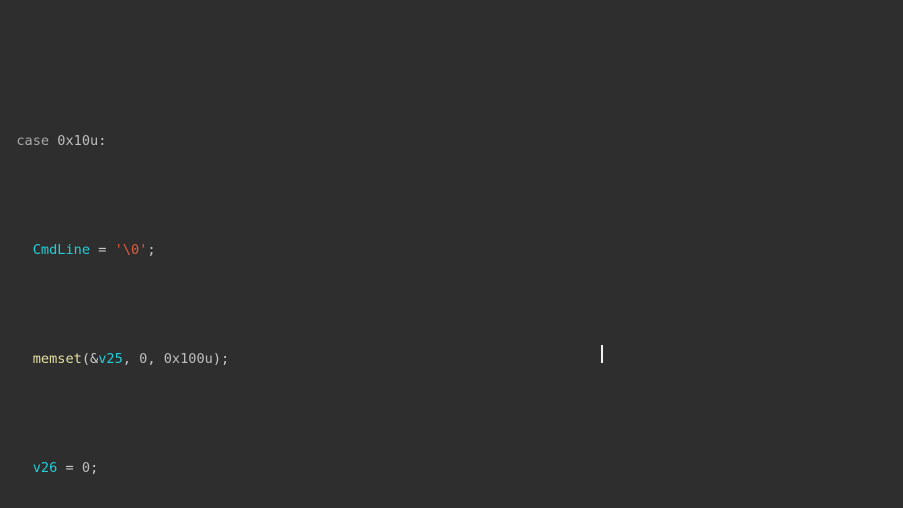 The height and width of the screenshot is (508, 903). I want to click on code-line-3: memset(&v25, 0, 0x100u);, so click(451, 360).